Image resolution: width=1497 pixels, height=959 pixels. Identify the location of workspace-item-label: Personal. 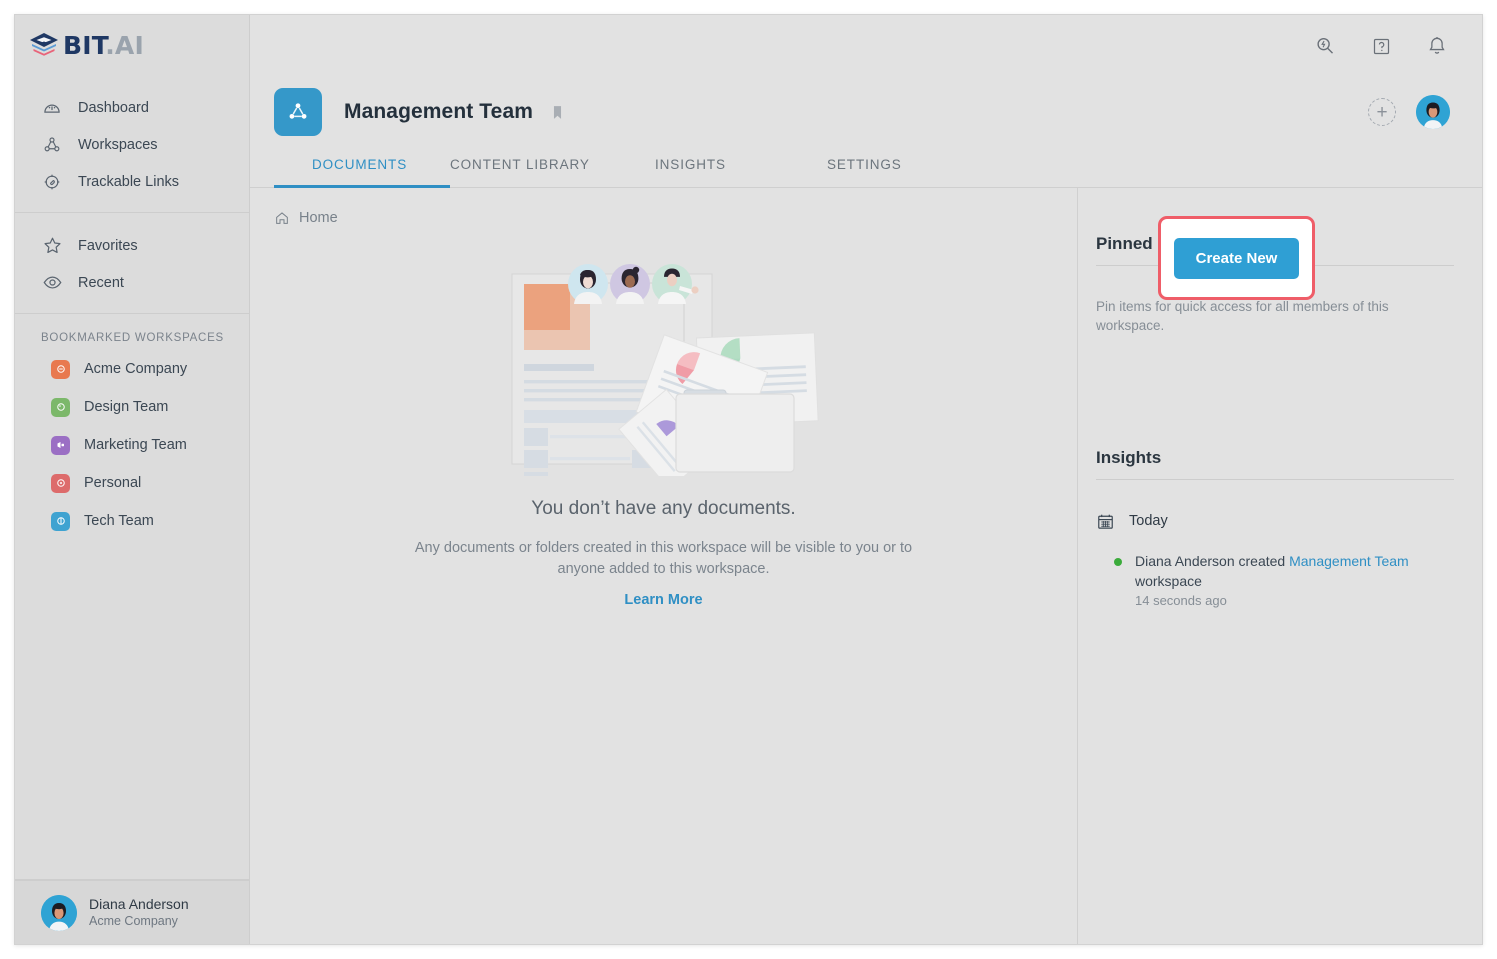
(113, 483).